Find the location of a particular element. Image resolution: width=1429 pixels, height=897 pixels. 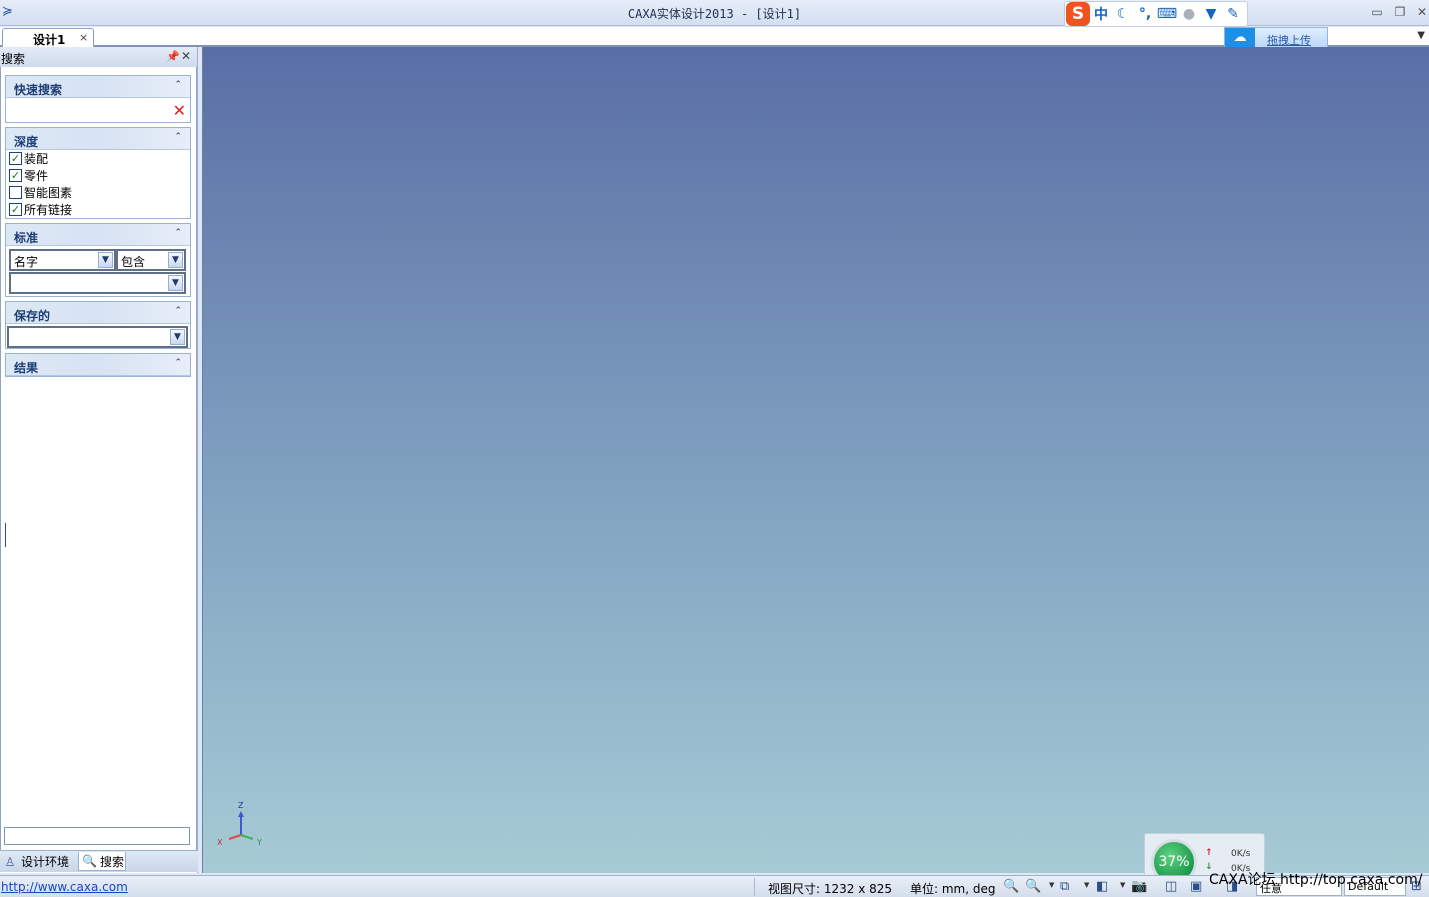

y-axis-label: Y is located at coordinates (259, 842).